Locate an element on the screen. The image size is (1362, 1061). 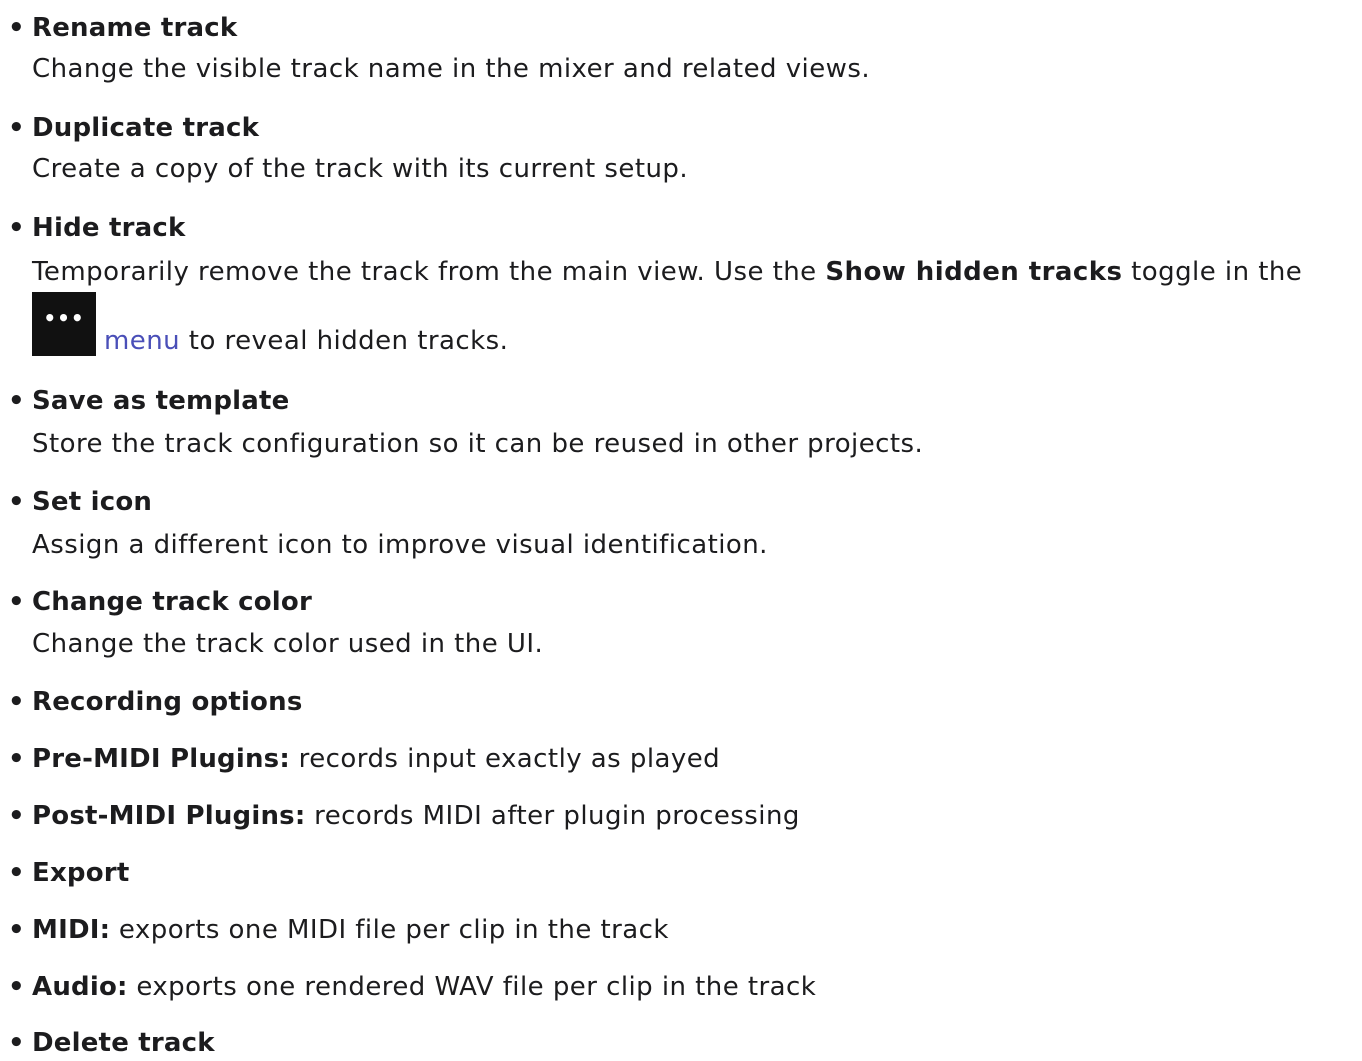
item-label: Pre-MIDI Plugins: is located at coordinates (161, 759).